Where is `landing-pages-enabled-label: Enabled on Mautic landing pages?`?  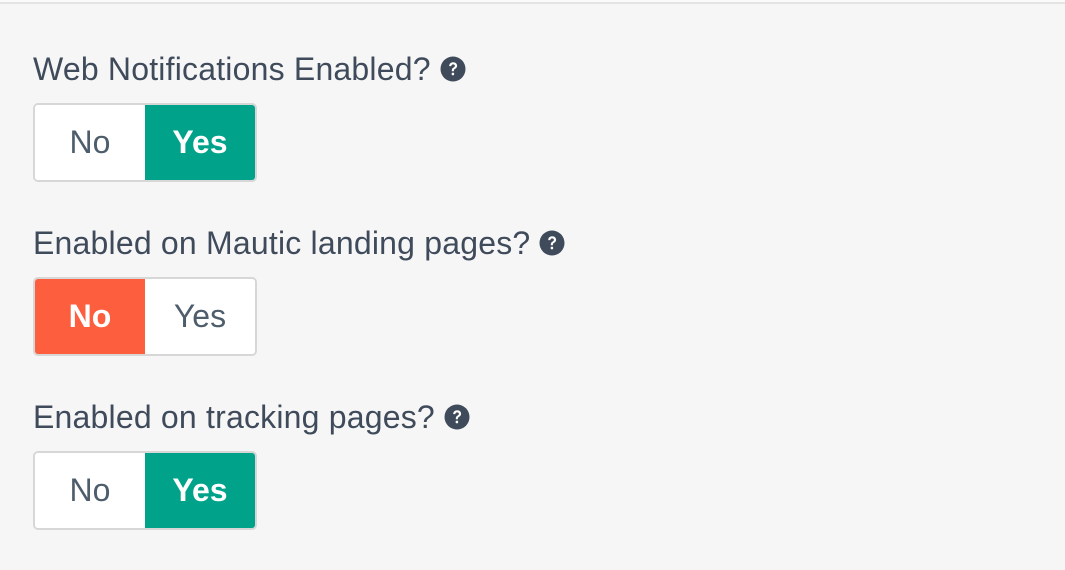 landing-pages-enabled-label: Enabled on Mautic landing pages? is located at coordinates (282, 243).